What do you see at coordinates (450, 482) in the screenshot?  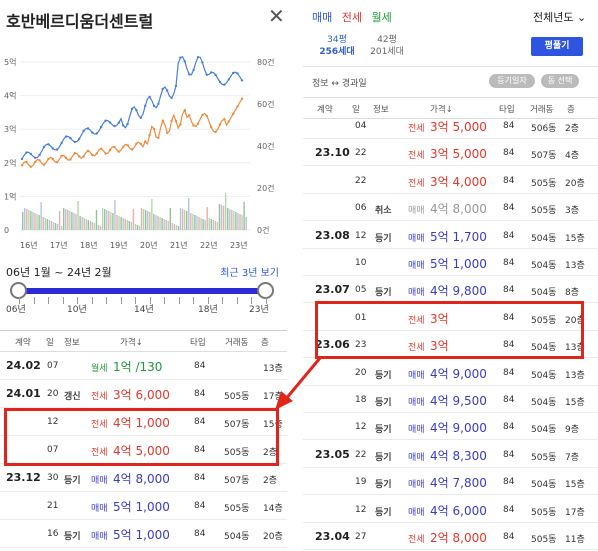 I see `table-row: 19 등기 매매 4억 7,800 84 504동 15층` at bounding box center [450, 482].